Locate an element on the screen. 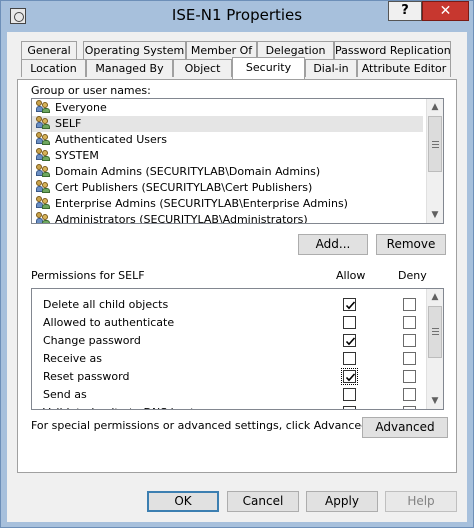 The width and height of the screenshot is (474, 528). help-button: Help is located at coordinates (421, 501).